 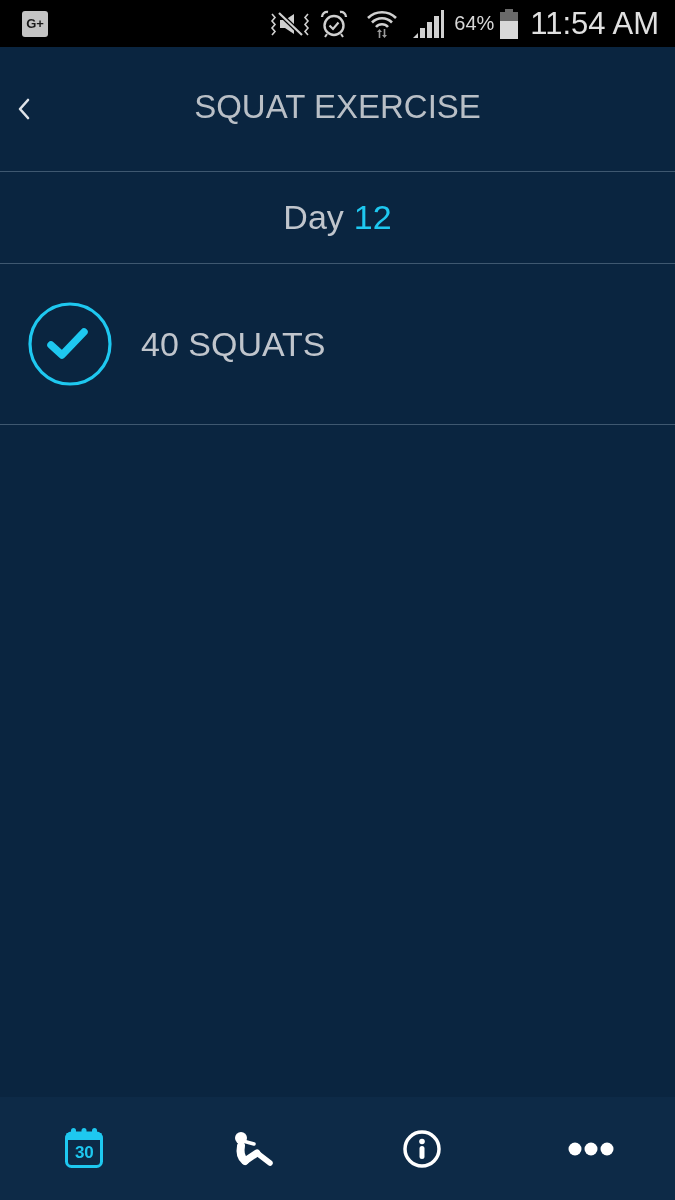 I want to click on info-icon, so click(x=421, y=1148).